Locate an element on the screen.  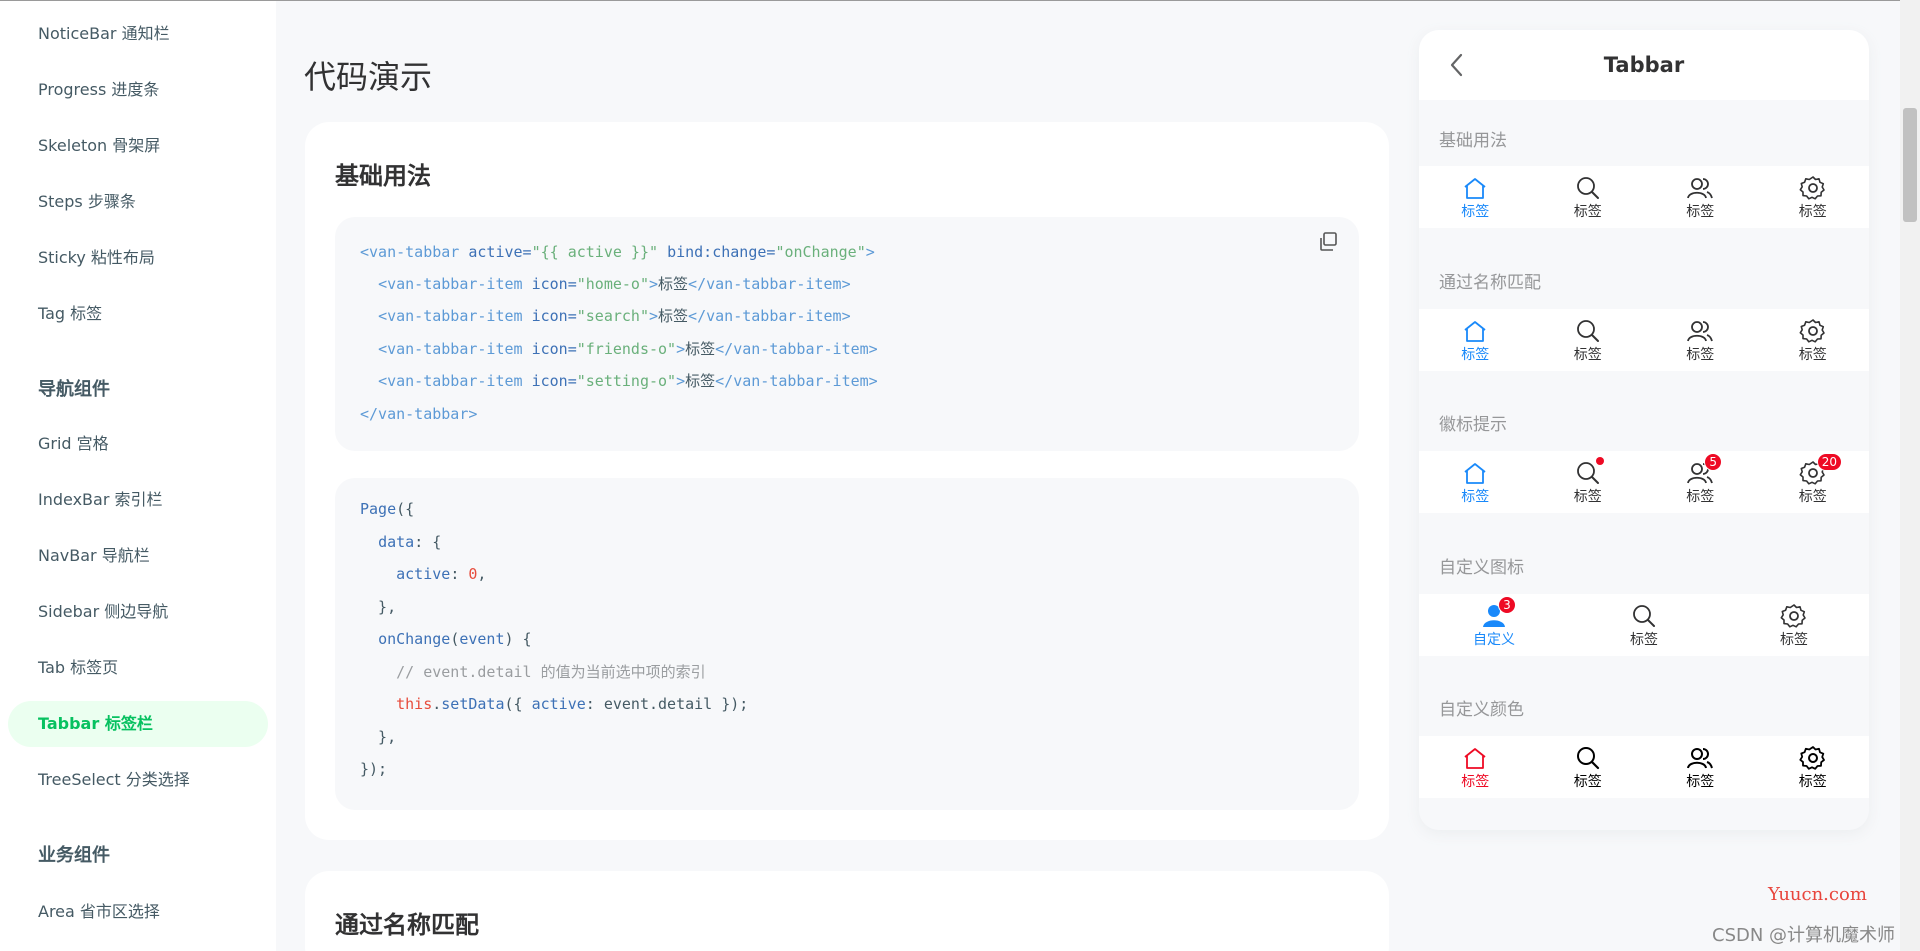
sim-title: Tabbar is located at coordinates (1644, 65).